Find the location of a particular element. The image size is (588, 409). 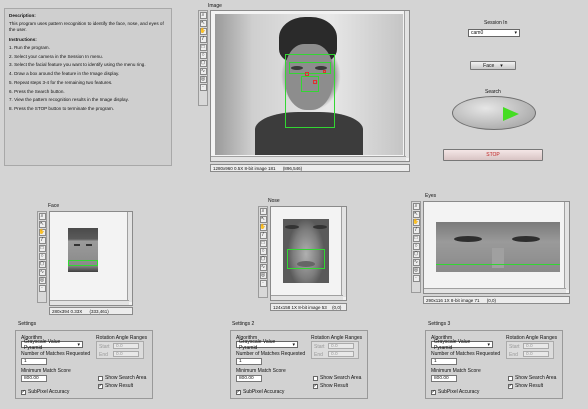

nose-coords: (0,0) is located at coordinates (337, 307).